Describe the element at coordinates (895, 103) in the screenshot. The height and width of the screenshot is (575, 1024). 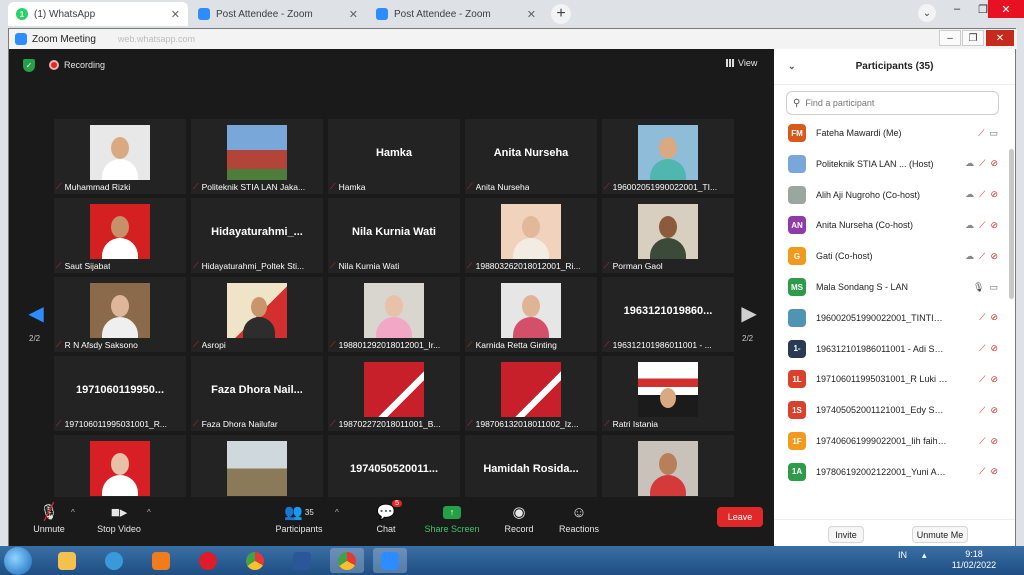
I see `participant-search-input` at that location.